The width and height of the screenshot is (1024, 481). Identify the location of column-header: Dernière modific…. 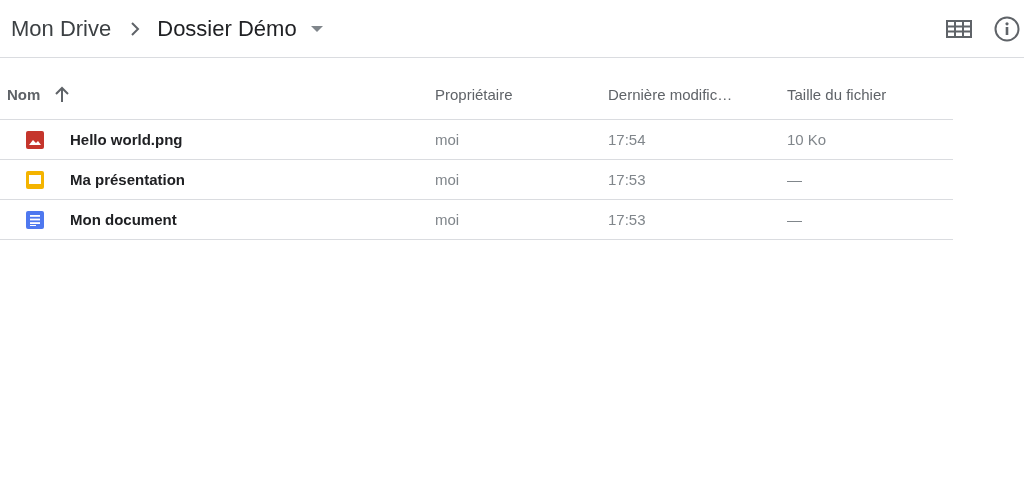
(670, 94).